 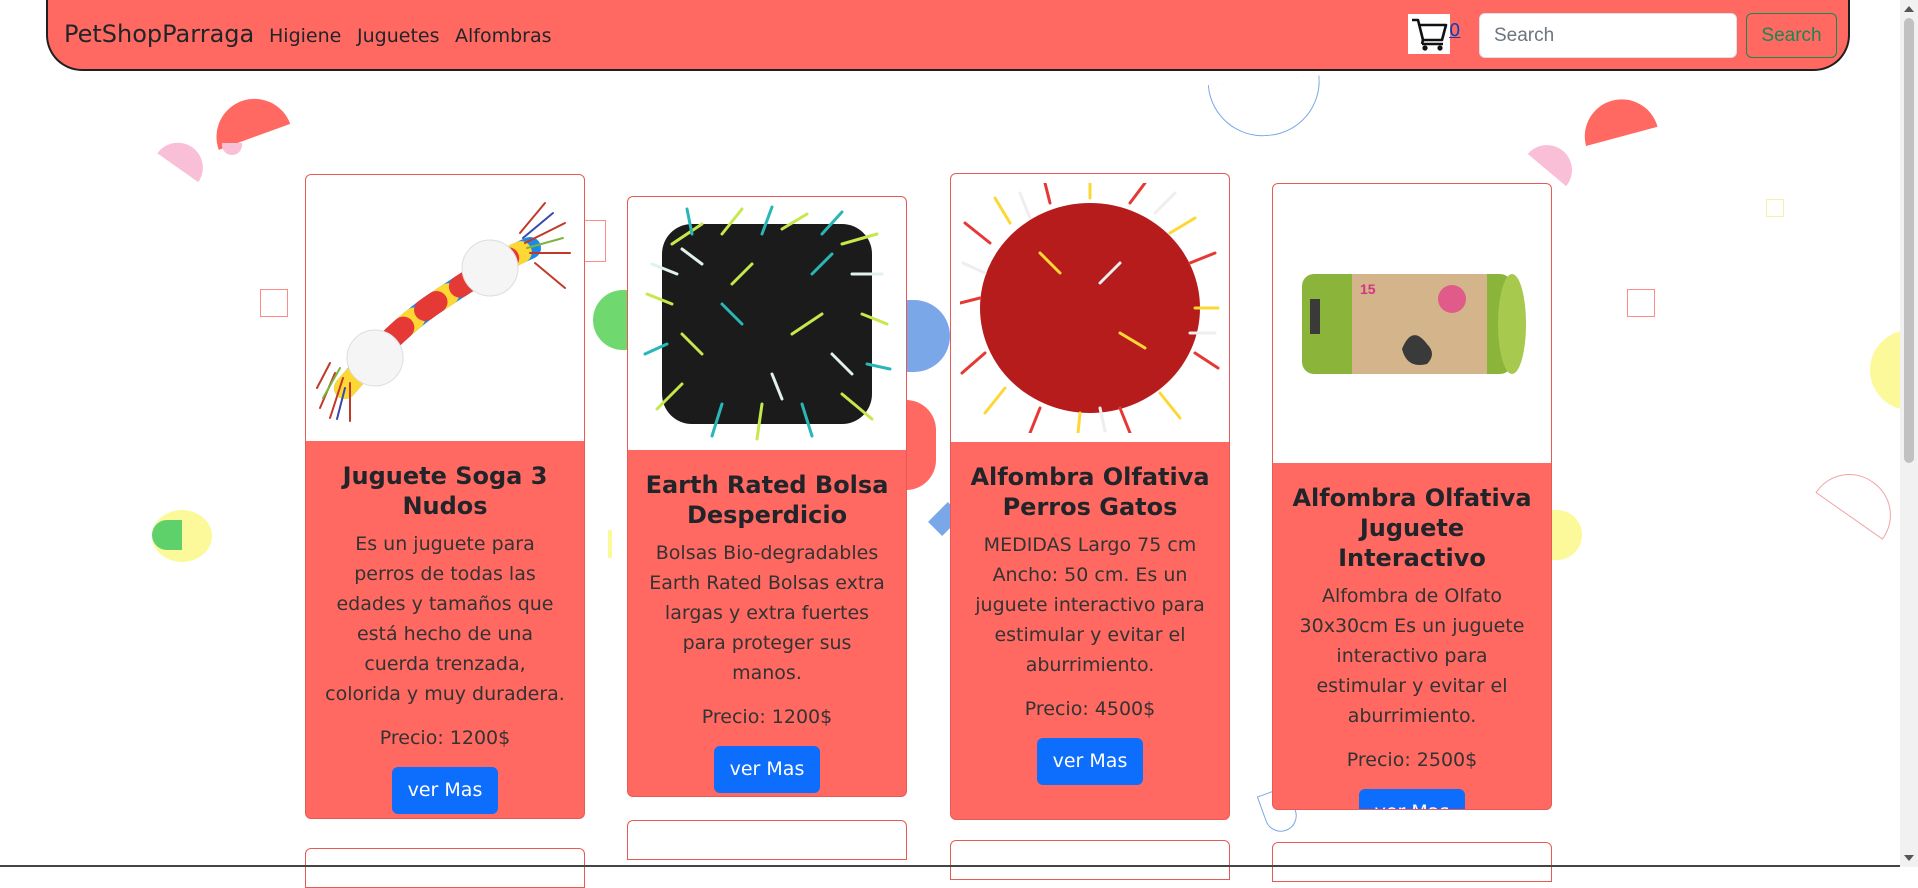 What do you see at coordinates (445, 491) in the screenshot?
I see `product-title: Juguete Soga 3 Nudos` at bounding box center [445, 491].